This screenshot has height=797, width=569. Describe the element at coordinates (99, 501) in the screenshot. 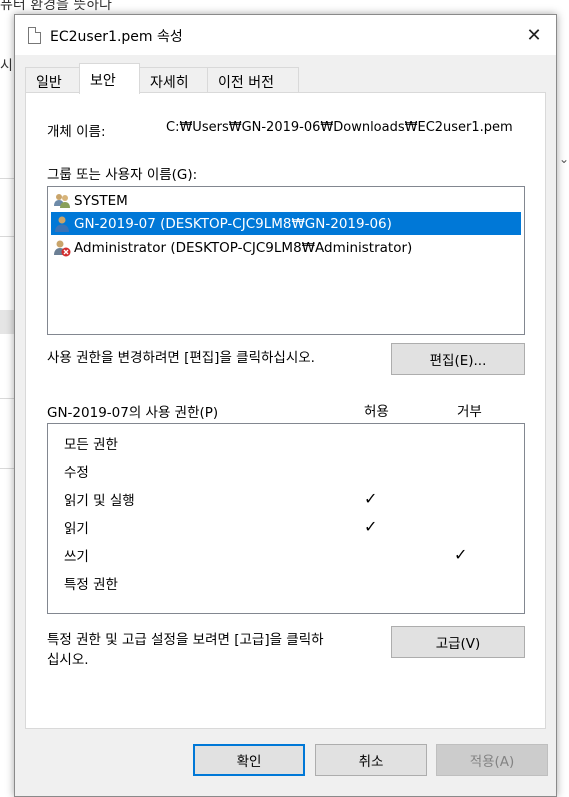

I see `permission-name: 읽기 및 실행` at that location.